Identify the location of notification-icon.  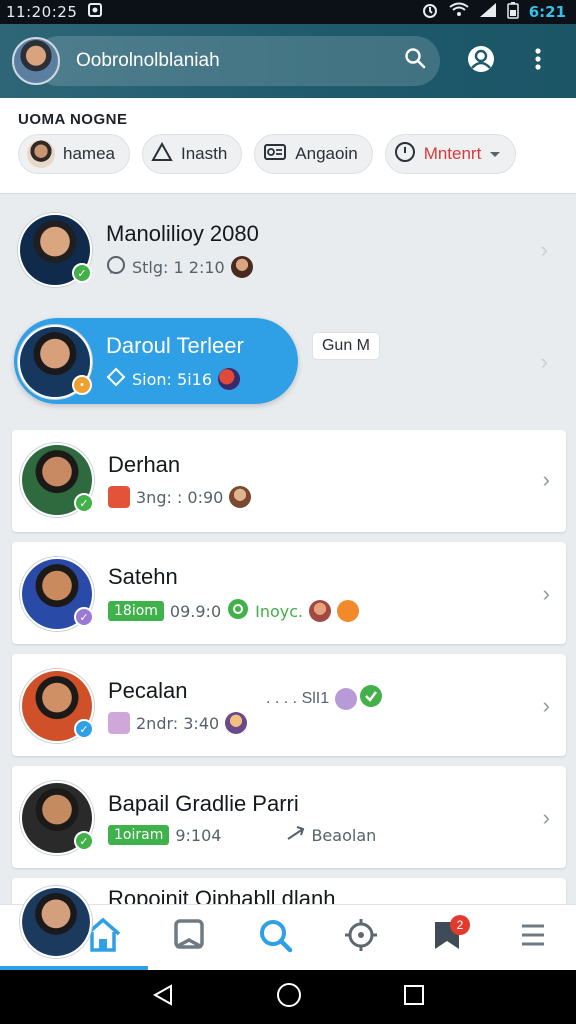
(95, 12).